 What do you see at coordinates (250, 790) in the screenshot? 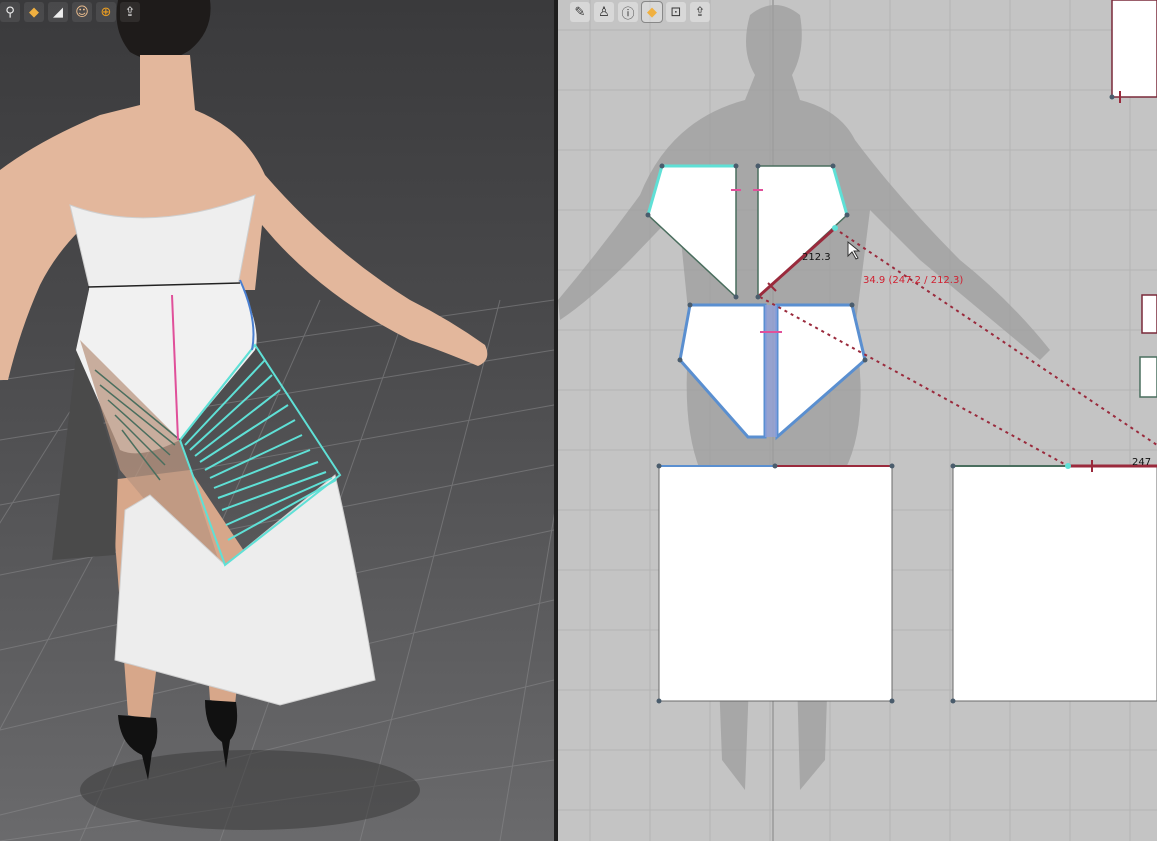
I see `floor-shadow` at bounding box center [250, 790].